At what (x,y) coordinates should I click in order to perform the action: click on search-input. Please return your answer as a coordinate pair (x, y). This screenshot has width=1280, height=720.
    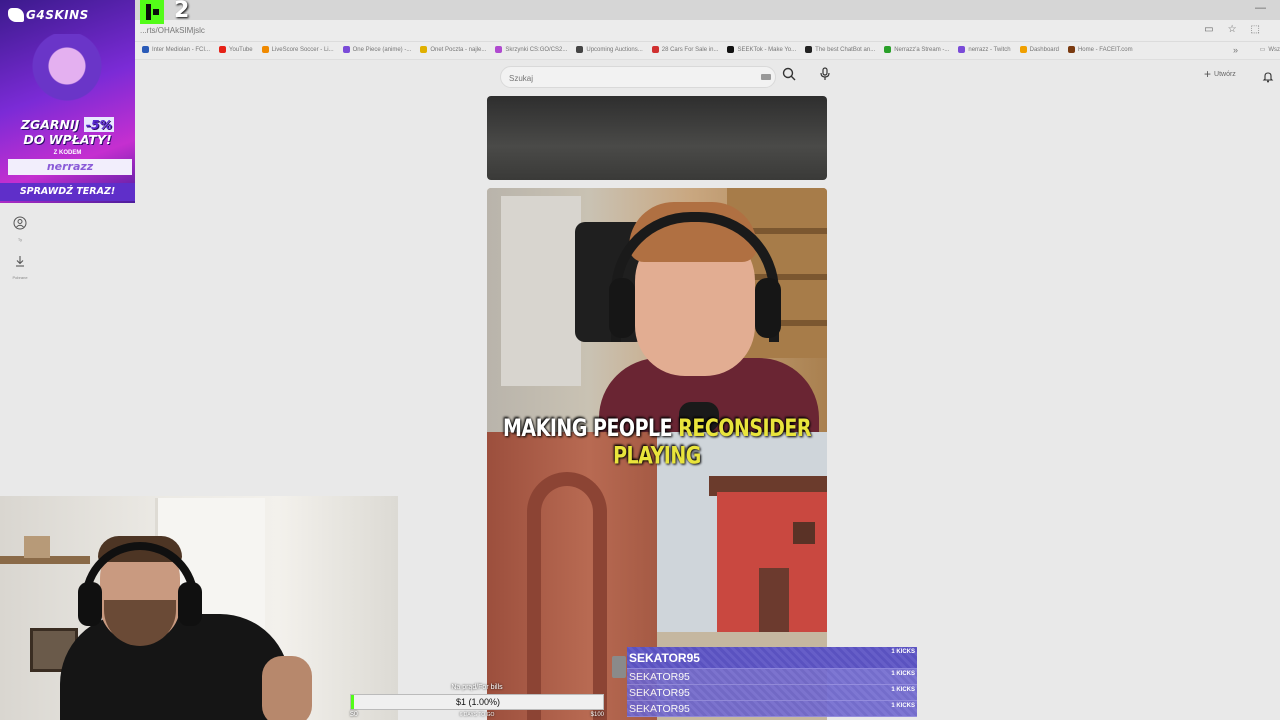
    Looking at the image, I should click on (629, 78).